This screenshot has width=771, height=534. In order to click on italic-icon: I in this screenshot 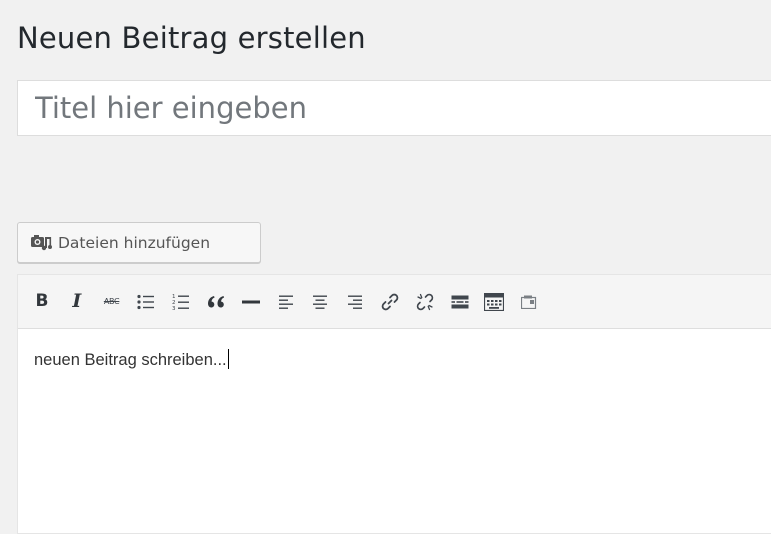, I will do `click(77, 301)`.